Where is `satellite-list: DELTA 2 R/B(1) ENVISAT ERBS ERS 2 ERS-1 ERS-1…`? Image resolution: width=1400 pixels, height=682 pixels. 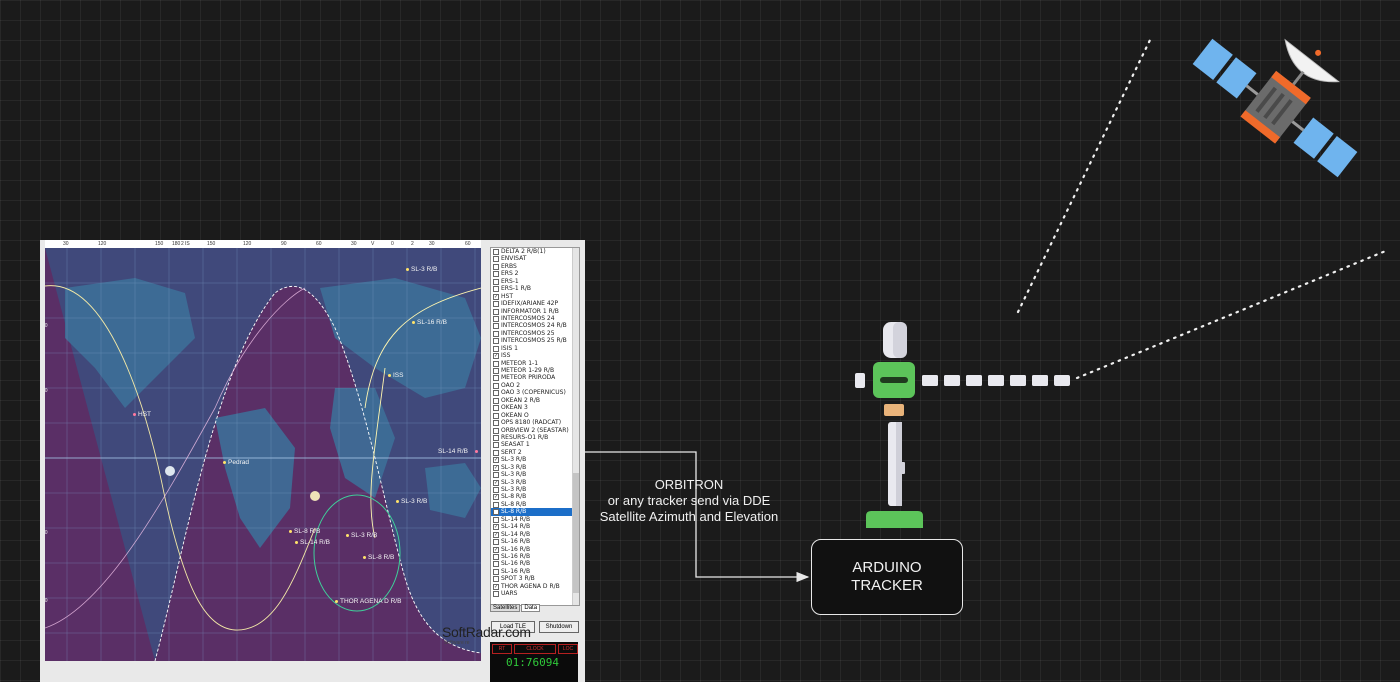
satellite-list: DELTA 2 R/B(1) ENVISAT ERBS ERS 2 ERS-1 ERS-1… is located at coordinates (535, 426).